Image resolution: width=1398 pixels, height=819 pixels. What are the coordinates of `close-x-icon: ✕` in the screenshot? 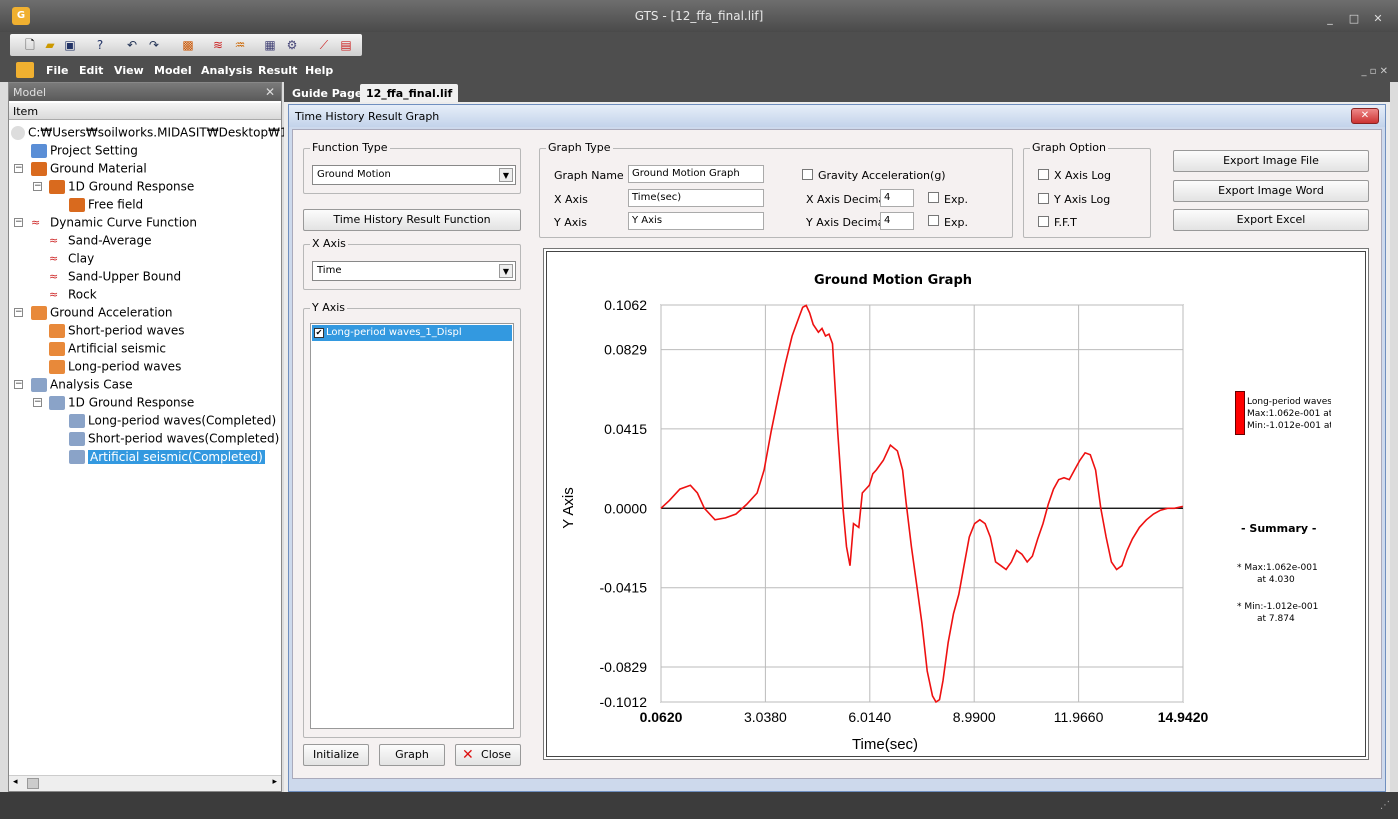 It's located at (468, 755).